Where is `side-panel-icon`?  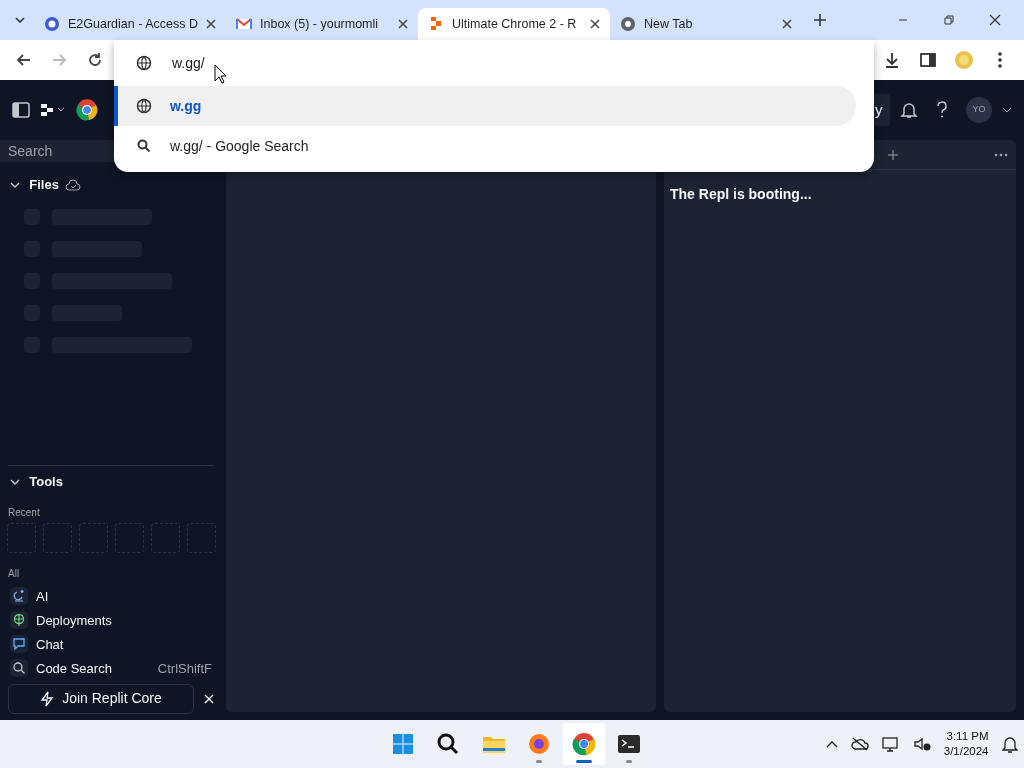 side-panel-icon is located at coordinates (928, 60).